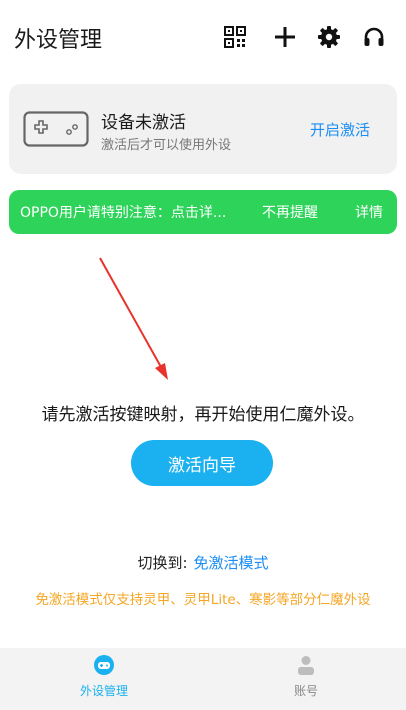 The width and height of the screenshot is (406, 710). I want to click on activation-guide-button: 激活向导, so click(202, 463).